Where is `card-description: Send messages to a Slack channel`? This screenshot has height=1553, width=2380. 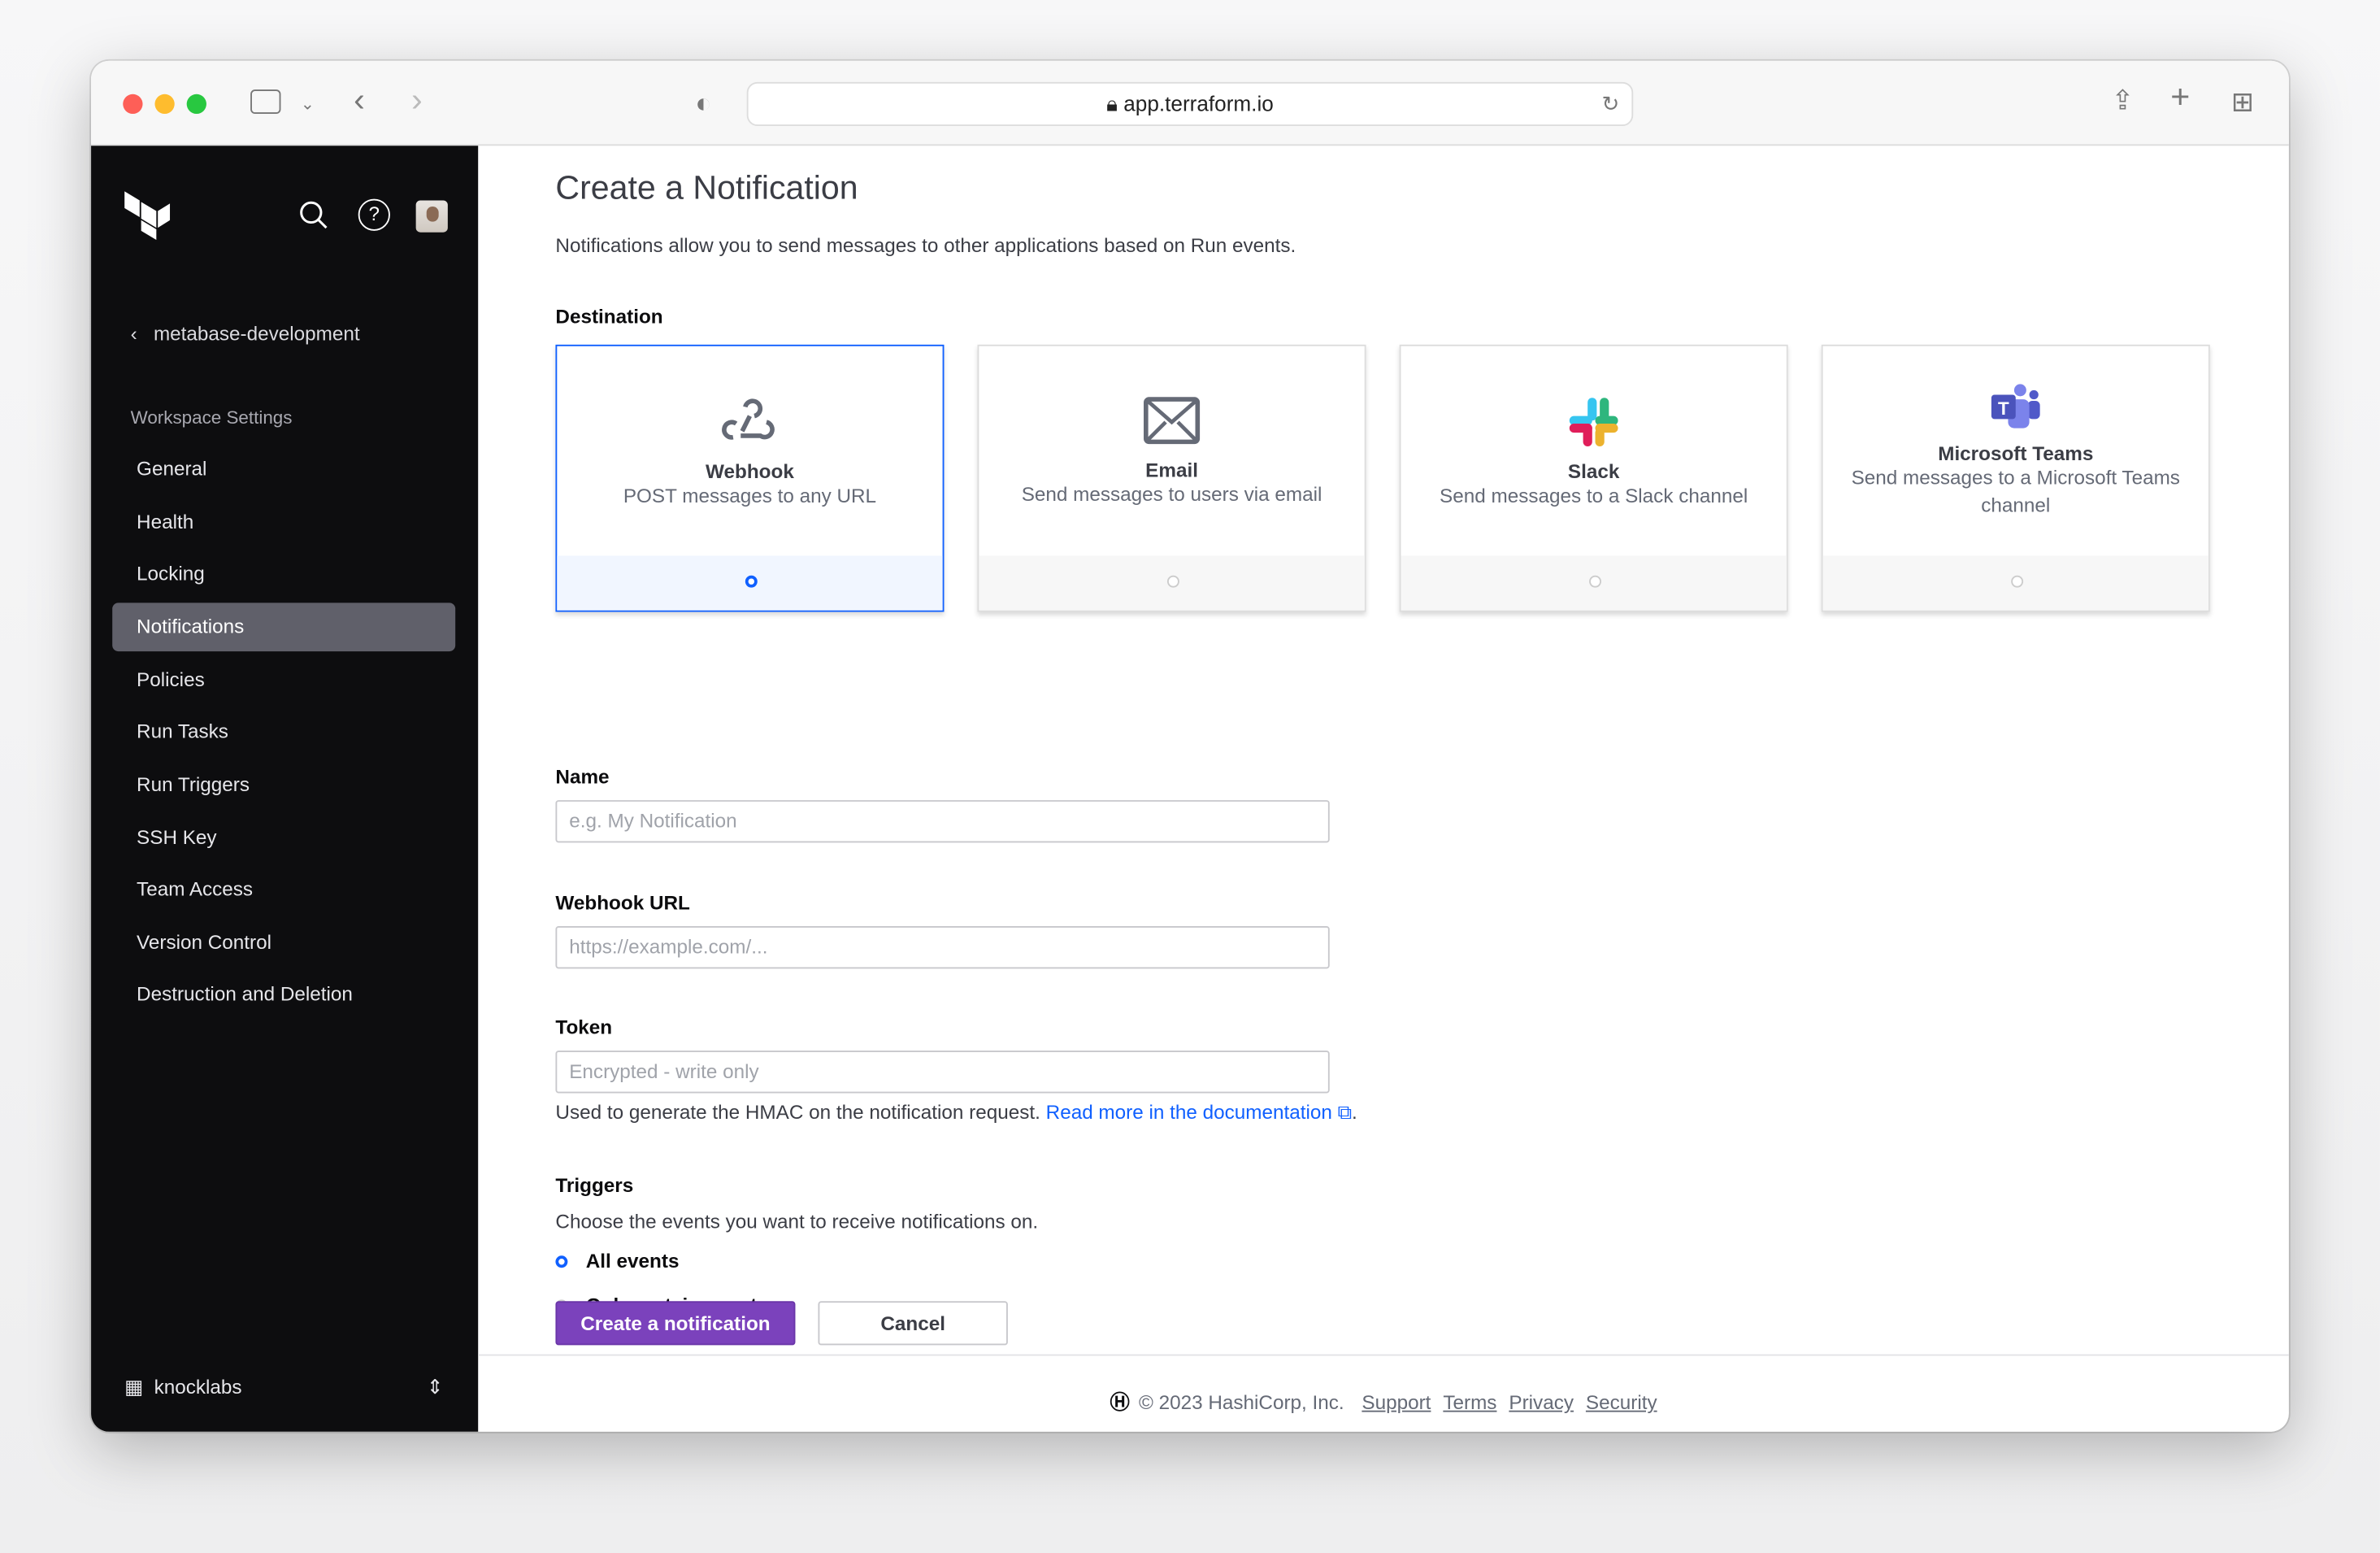
card-description: Send messages to a Slack channel is located at coordinates (1594, 496).